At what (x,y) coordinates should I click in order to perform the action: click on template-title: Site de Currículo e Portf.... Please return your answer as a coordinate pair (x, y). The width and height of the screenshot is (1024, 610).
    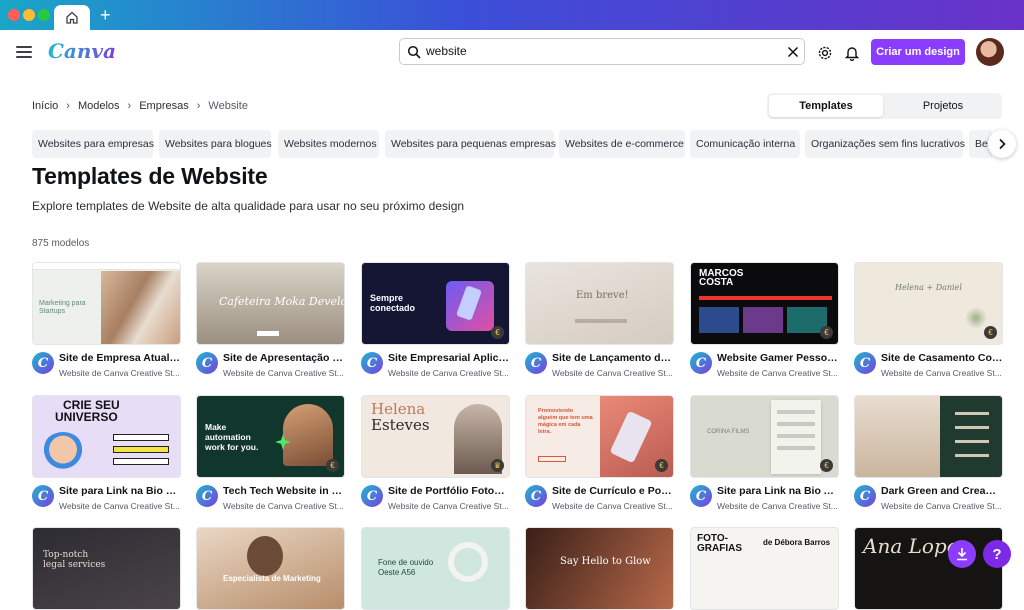
    Looking at the image, I should click on (613, 491).